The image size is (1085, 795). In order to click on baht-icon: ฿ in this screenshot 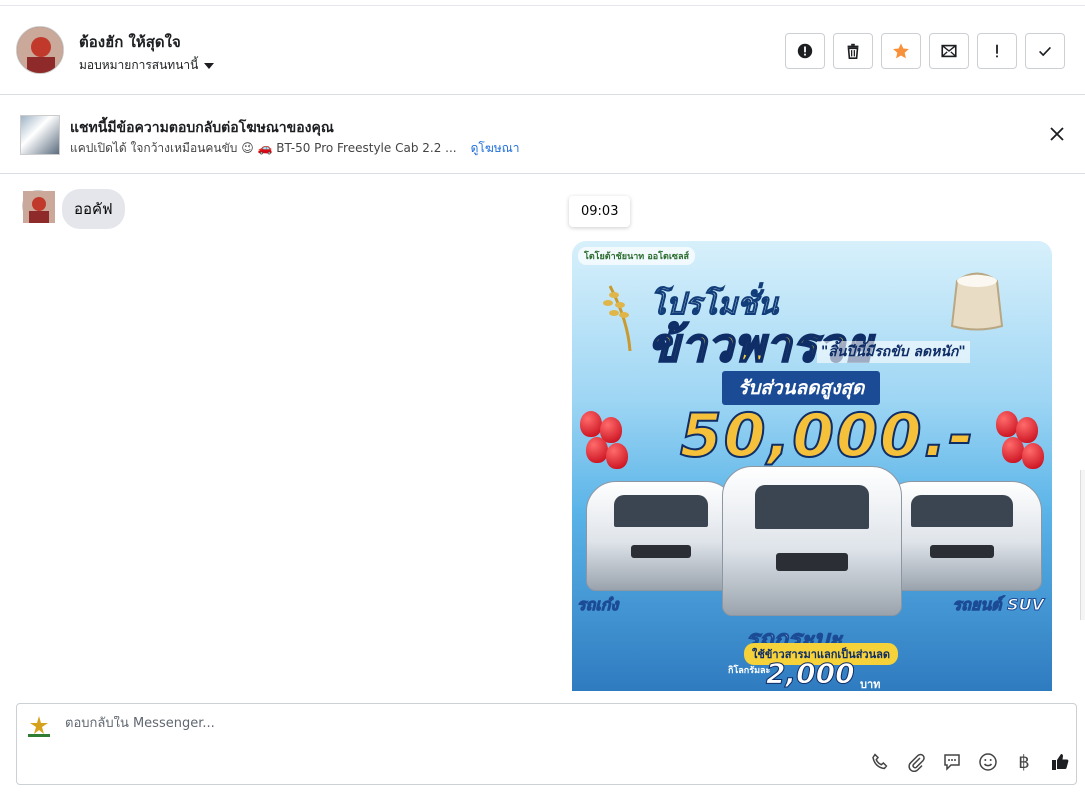, I will do `click(1024, 762)`.